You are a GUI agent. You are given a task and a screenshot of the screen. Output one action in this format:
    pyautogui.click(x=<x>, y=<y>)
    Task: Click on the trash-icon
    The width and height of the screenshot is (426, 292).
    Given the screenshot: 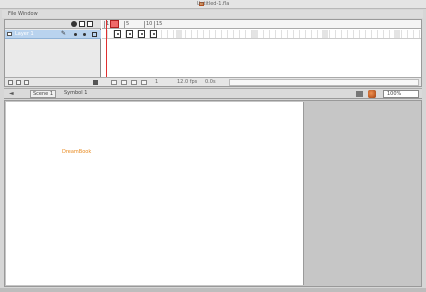 What is the action you would take?
    pyautogui.click(x=95, y=82)
    